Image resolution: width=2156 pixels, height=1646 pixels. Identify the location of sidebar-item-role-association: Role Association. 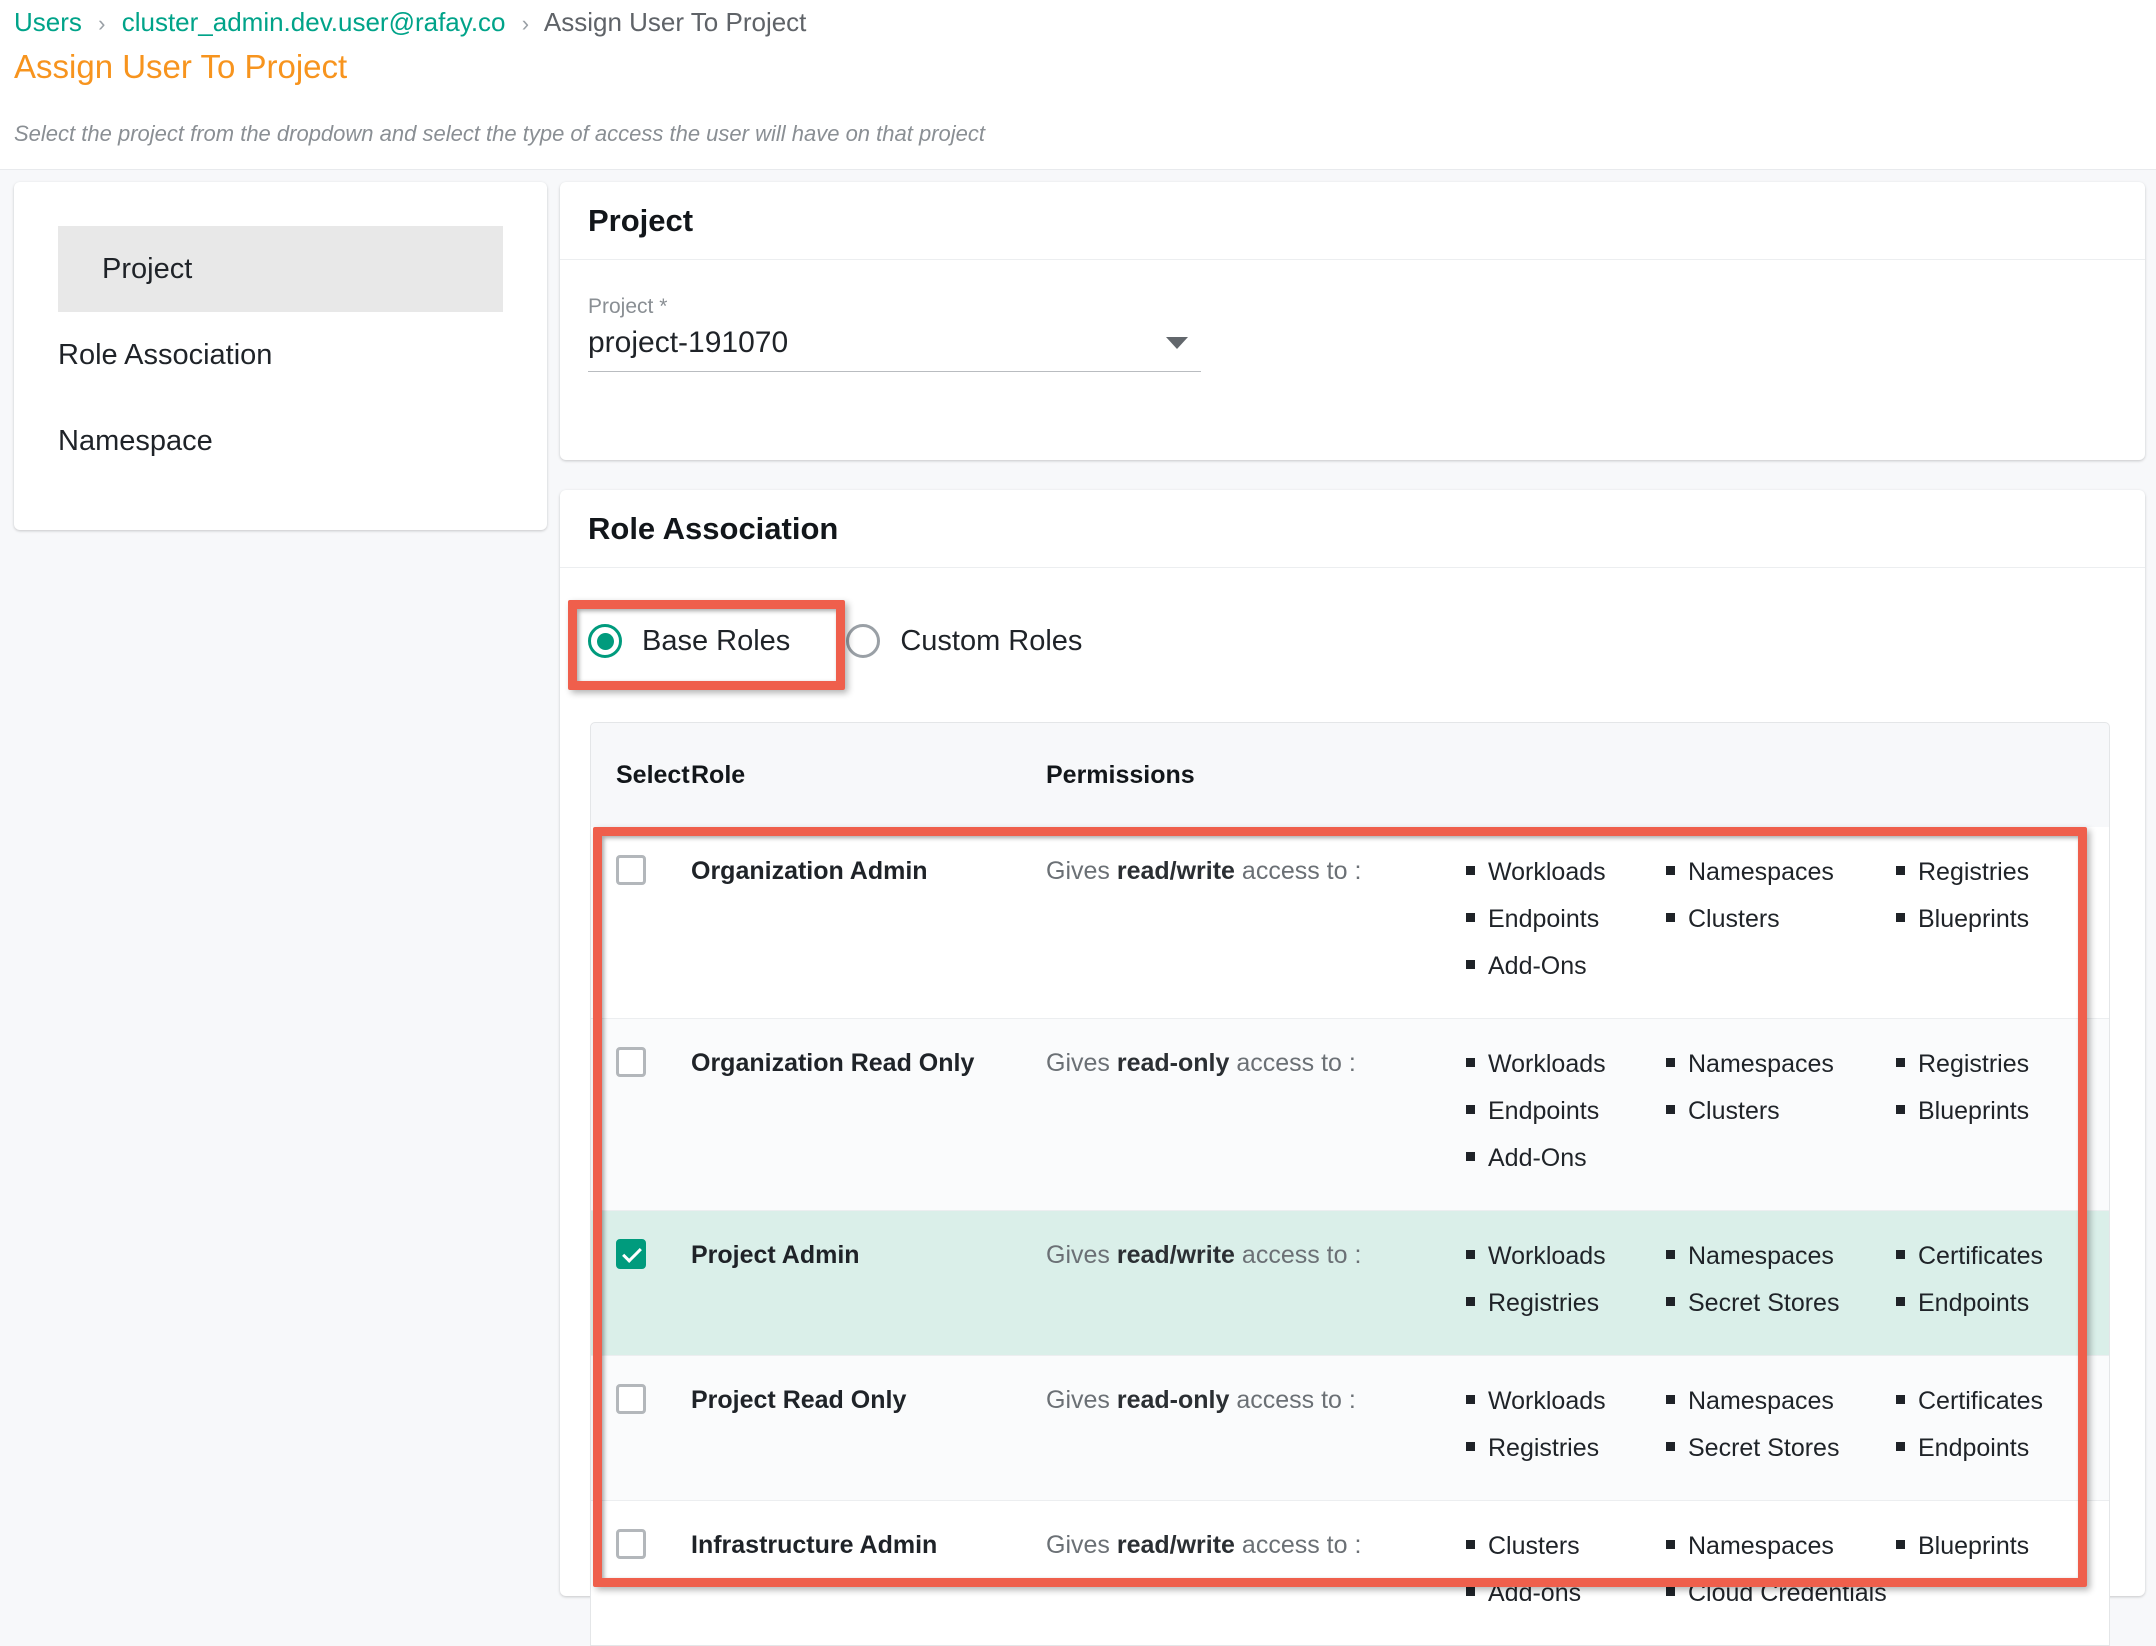
(280, 355).